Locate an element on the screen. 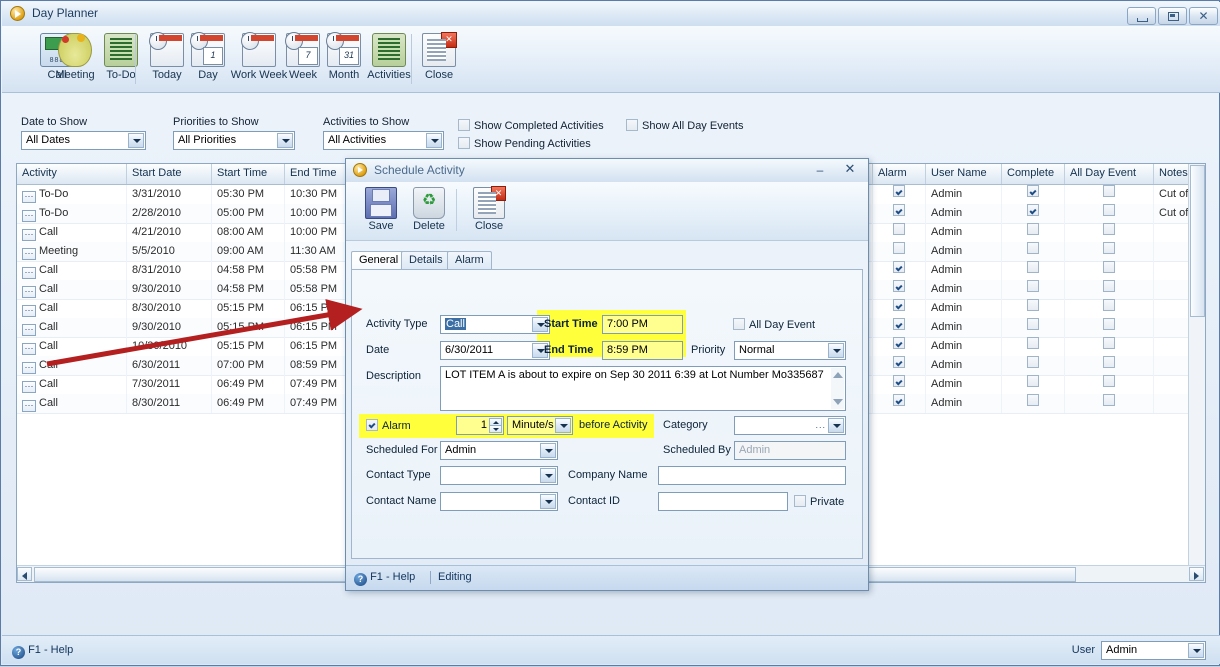  activities-to-show-combo: All Activities is located at coordinates (383, 140).